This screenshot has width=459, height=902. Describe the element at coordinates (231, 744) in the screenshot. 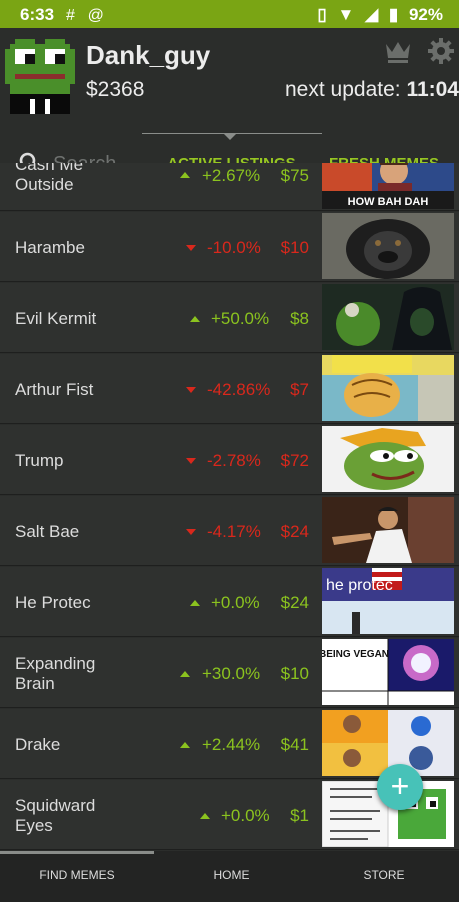

I see `percent-change: +2.44%` at that location.